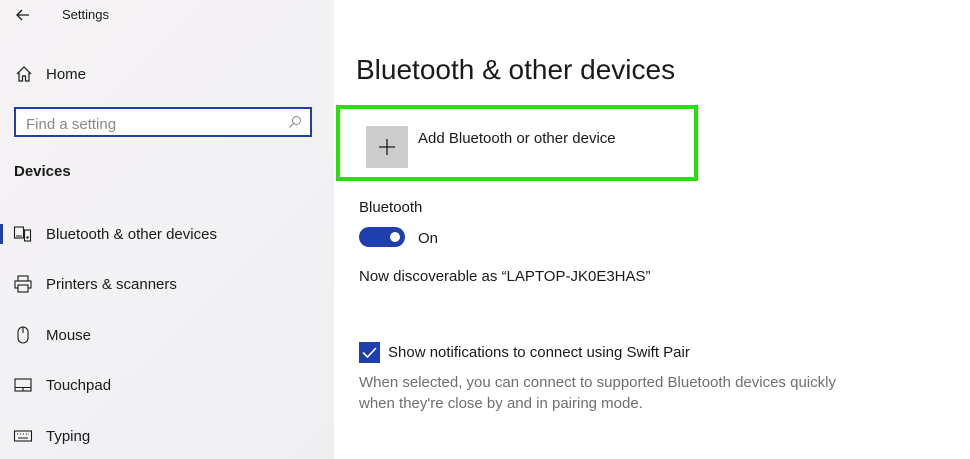 This screenshot has height=459, width=970. Describe the element at coordinates (151, 124) in the screenshot. I see `search-input` at that location.